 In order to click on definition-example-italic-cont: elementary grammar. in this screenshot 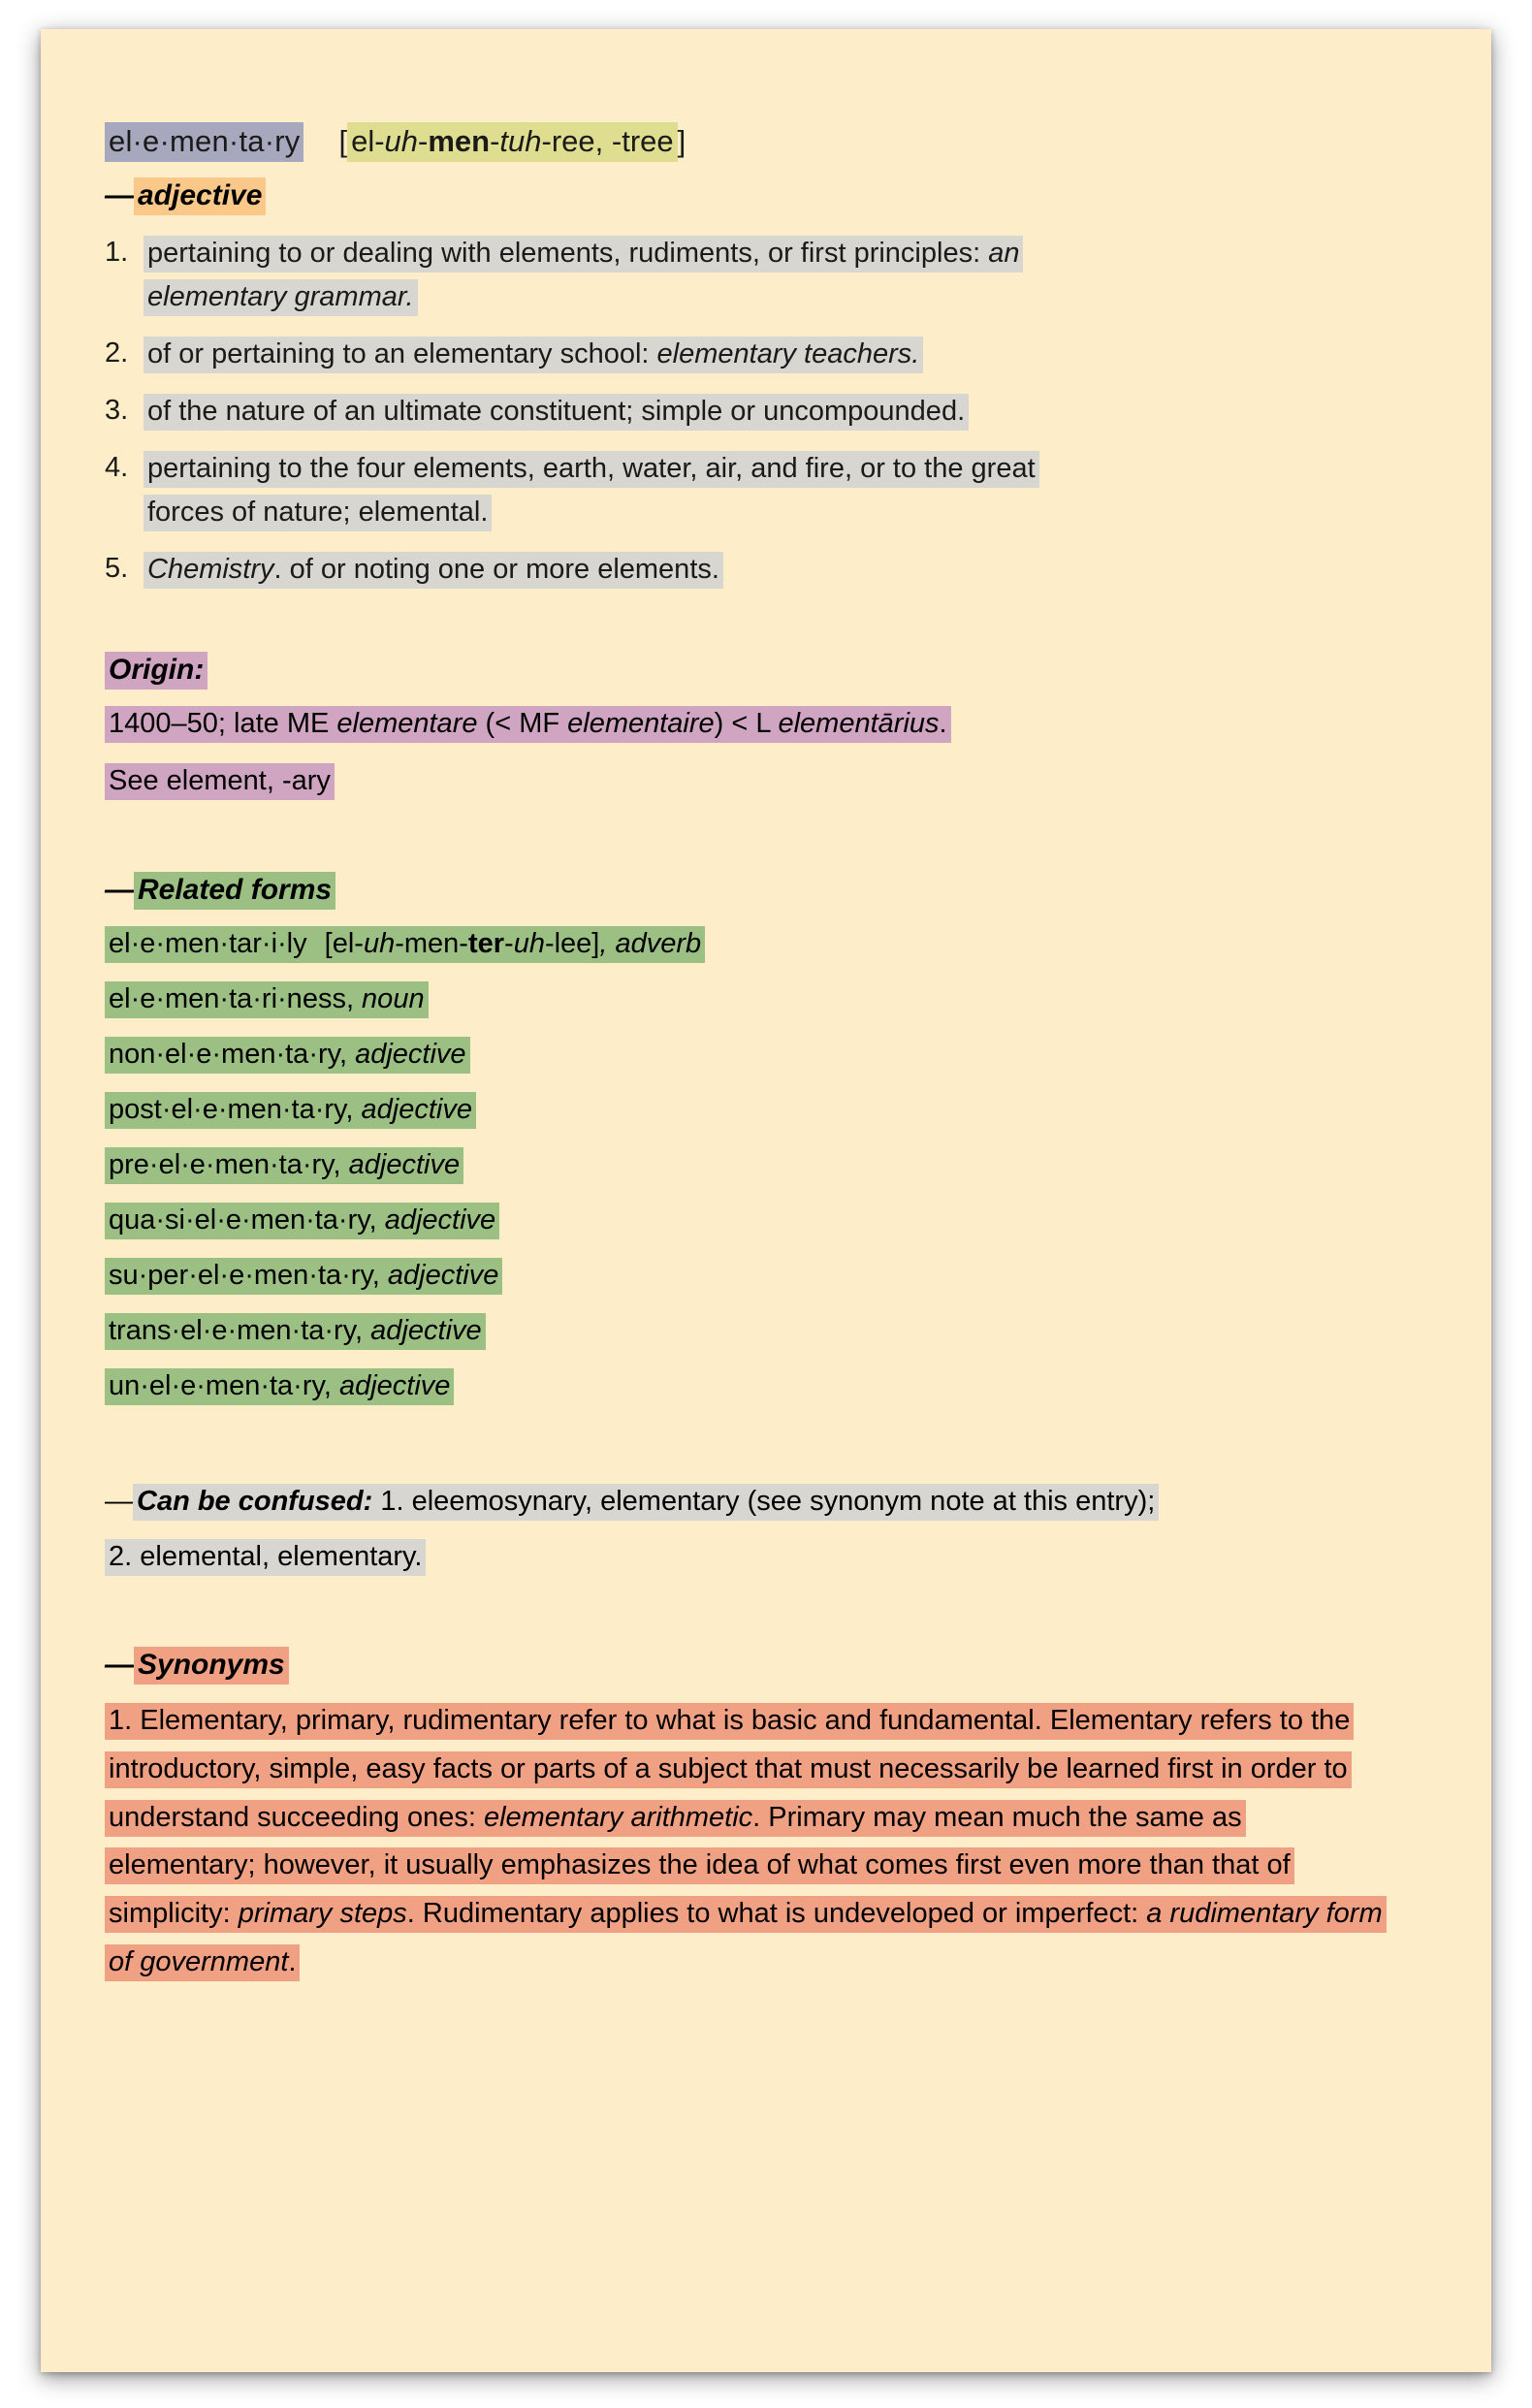, I will do `click(280, 296)`.